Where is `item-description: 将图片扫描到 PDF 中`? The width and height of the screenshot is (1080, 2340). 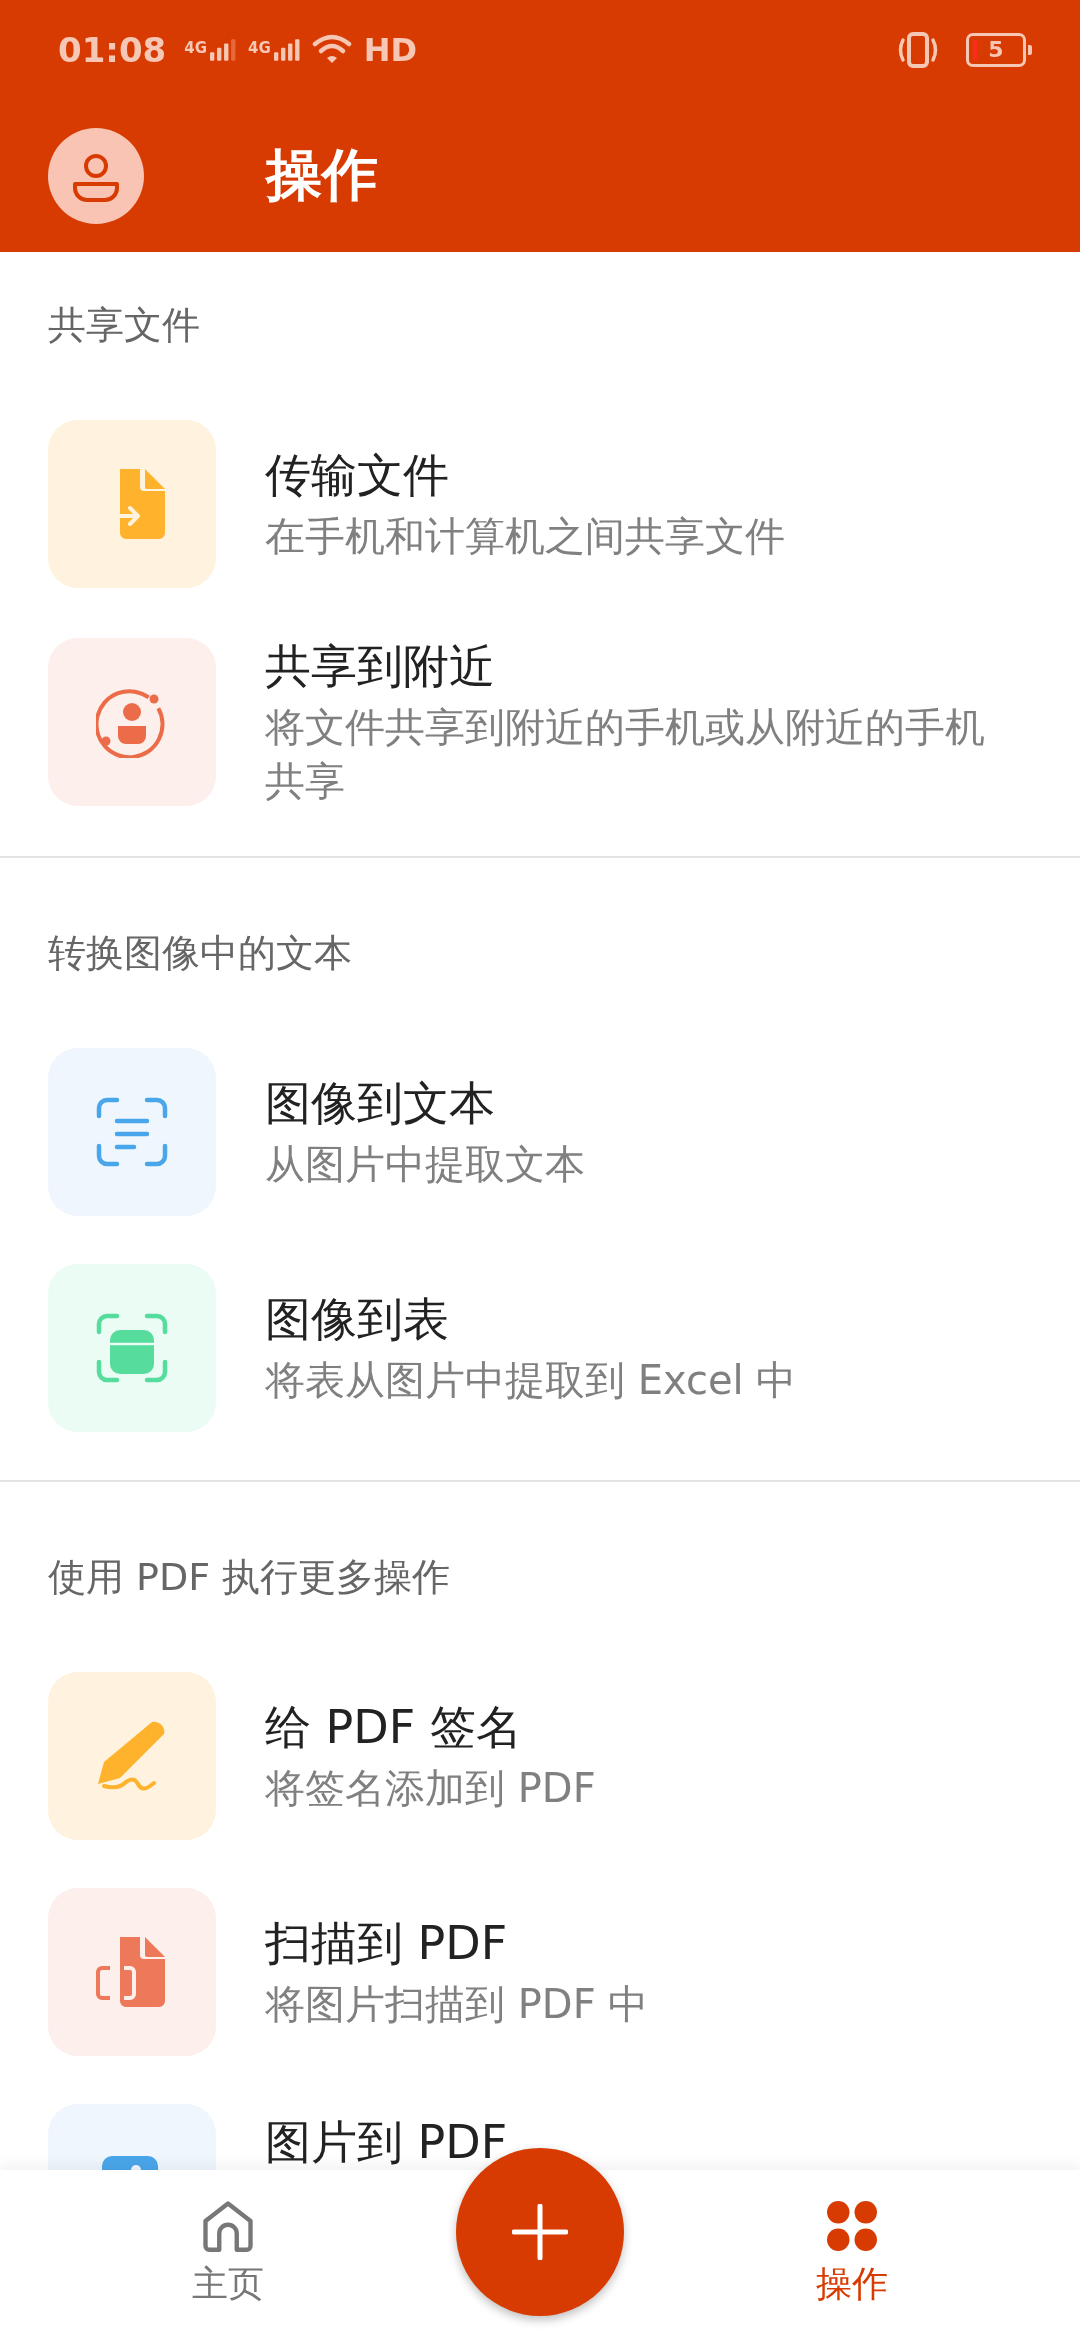 item-description: 将图片扫描到 PDF 中 is located at coordinates (457, 2004).